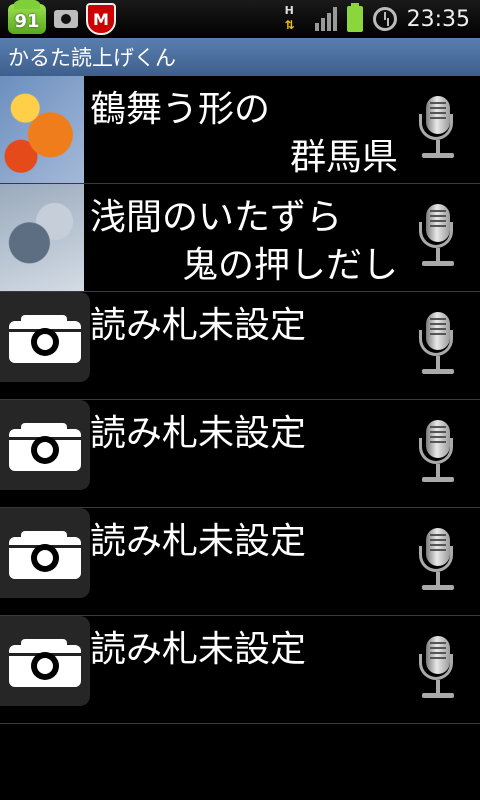 This screenshot has width=480, height=800. I want to click on card-line2: 鬼の押しだし, so click(289, 265).